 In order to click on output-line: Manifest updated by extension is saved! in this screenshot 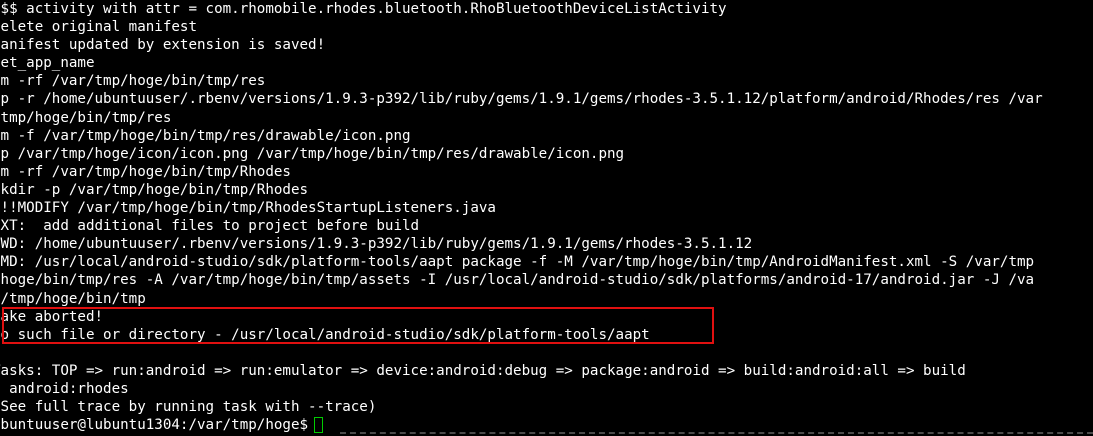, I will do `click(163, 45)`.